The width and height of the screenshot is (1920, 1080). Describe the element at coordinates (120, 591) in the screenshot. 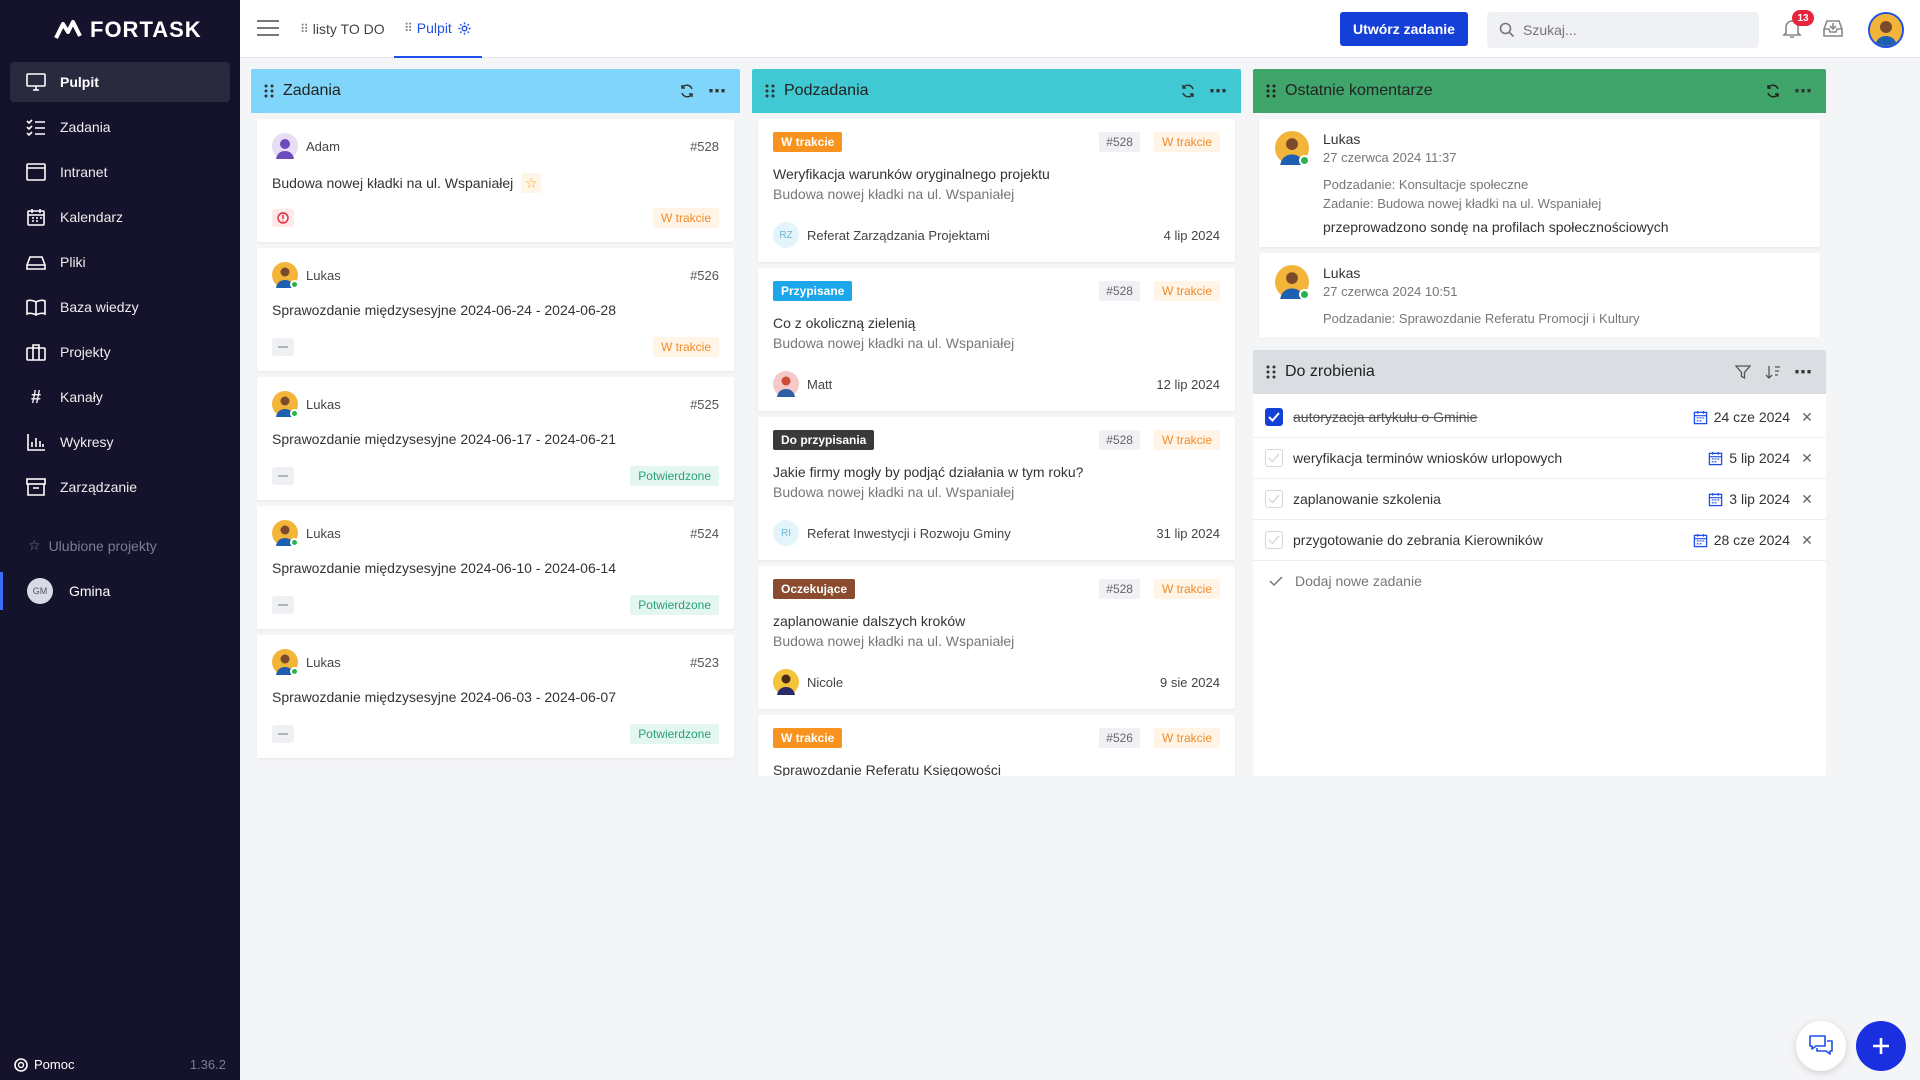

I see `sidebar-project-gmina: GM Gmina` at that location.